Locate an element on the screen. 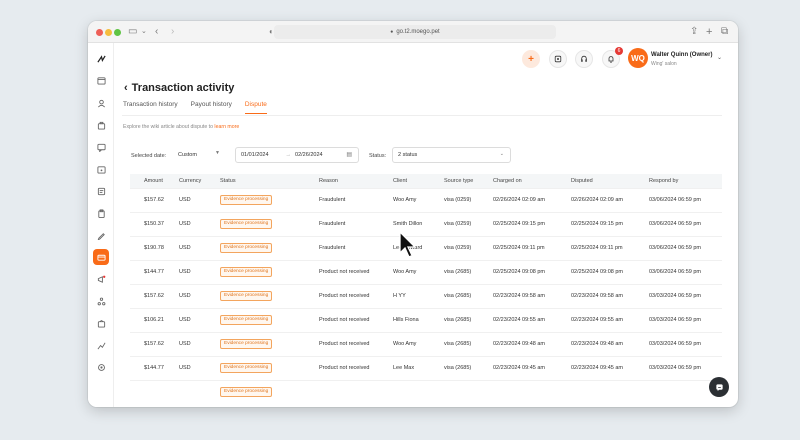 This screenshot has width=800, height=440. avatar: WQ is located at coordinates (638, 58).